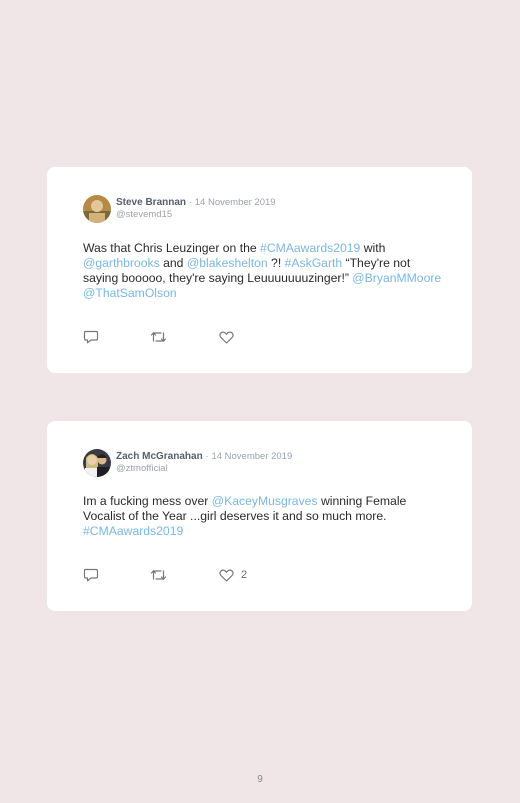 Image resolution: width=520 pixels, height=803 pixels. What do you see at coordinates (173, 263) in the screenshot?
I see `tweet-text-segment: and` at bounding box center [173, 263].